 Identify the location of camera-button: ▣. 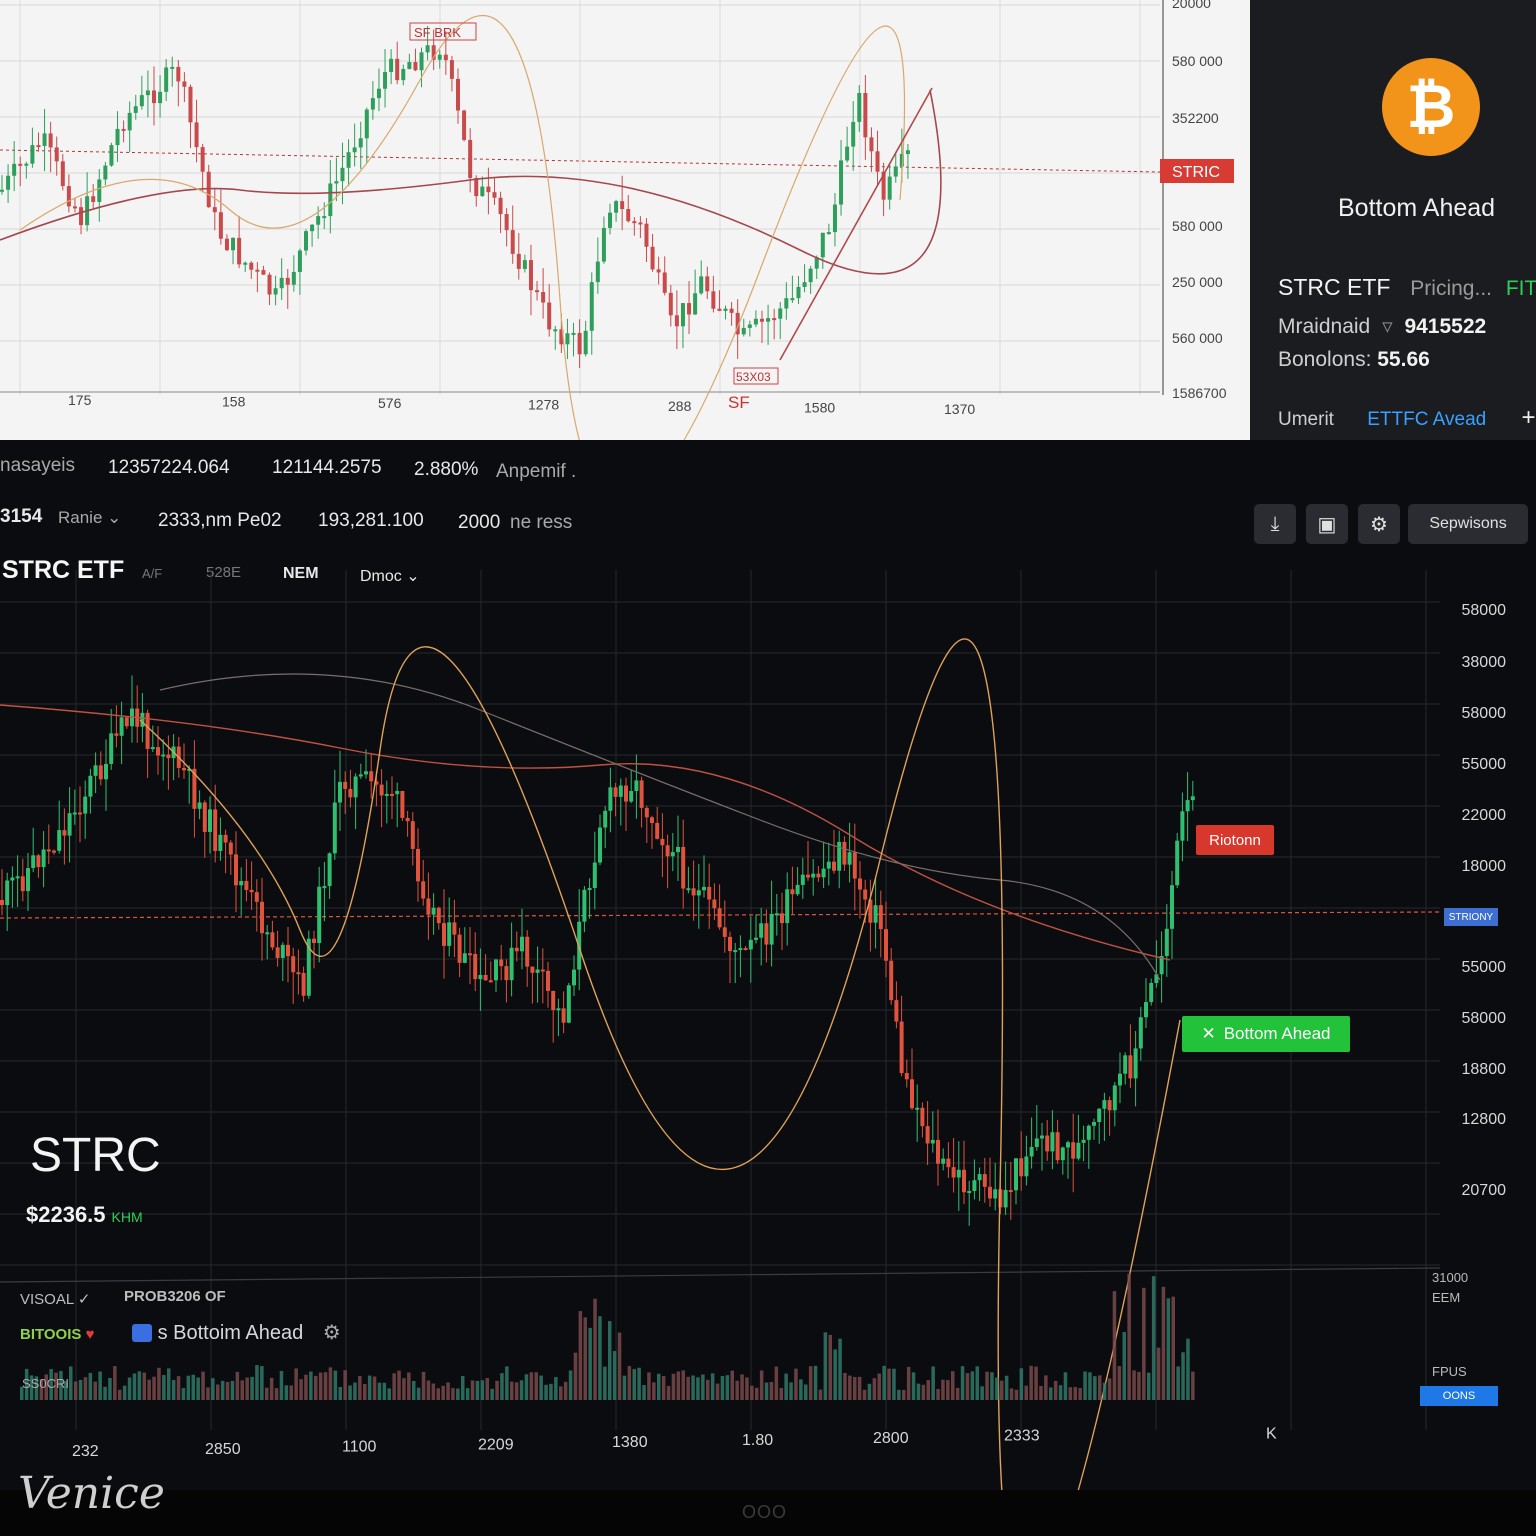
(1327, 524).